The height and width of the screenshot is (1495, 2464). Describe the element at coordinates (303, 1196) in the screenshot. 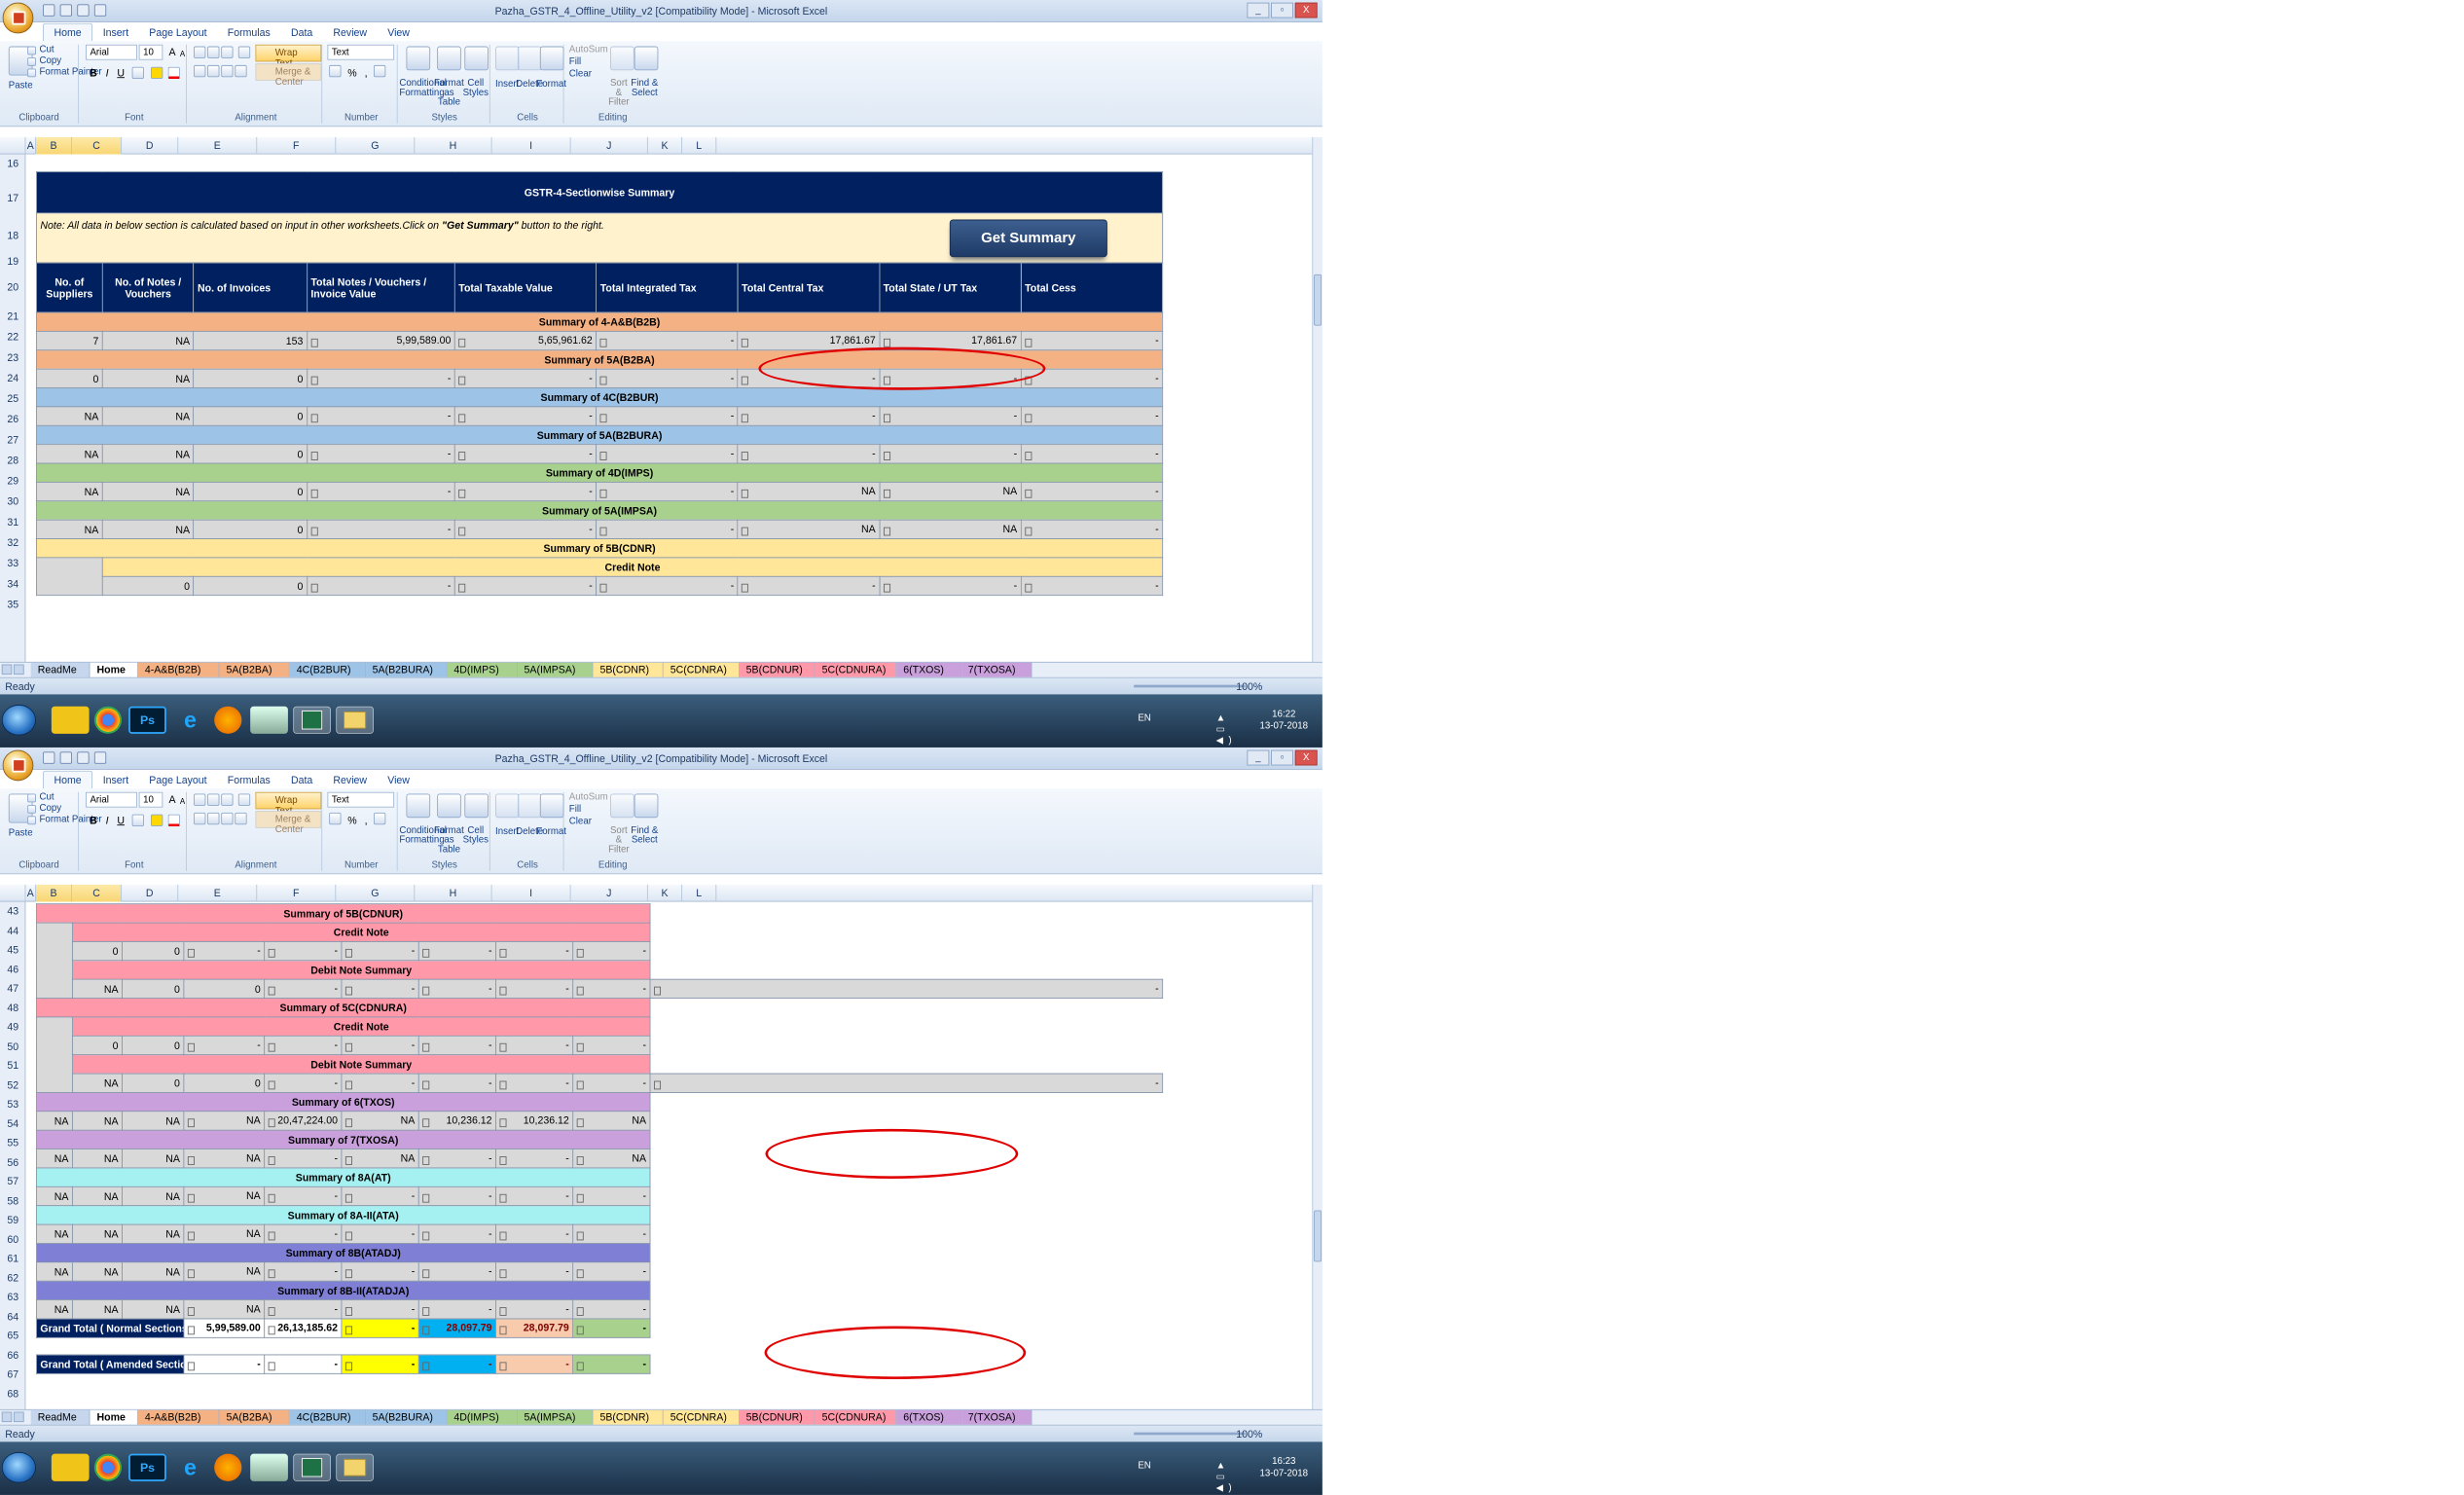

I see `row24-cell-4: -` at that location.